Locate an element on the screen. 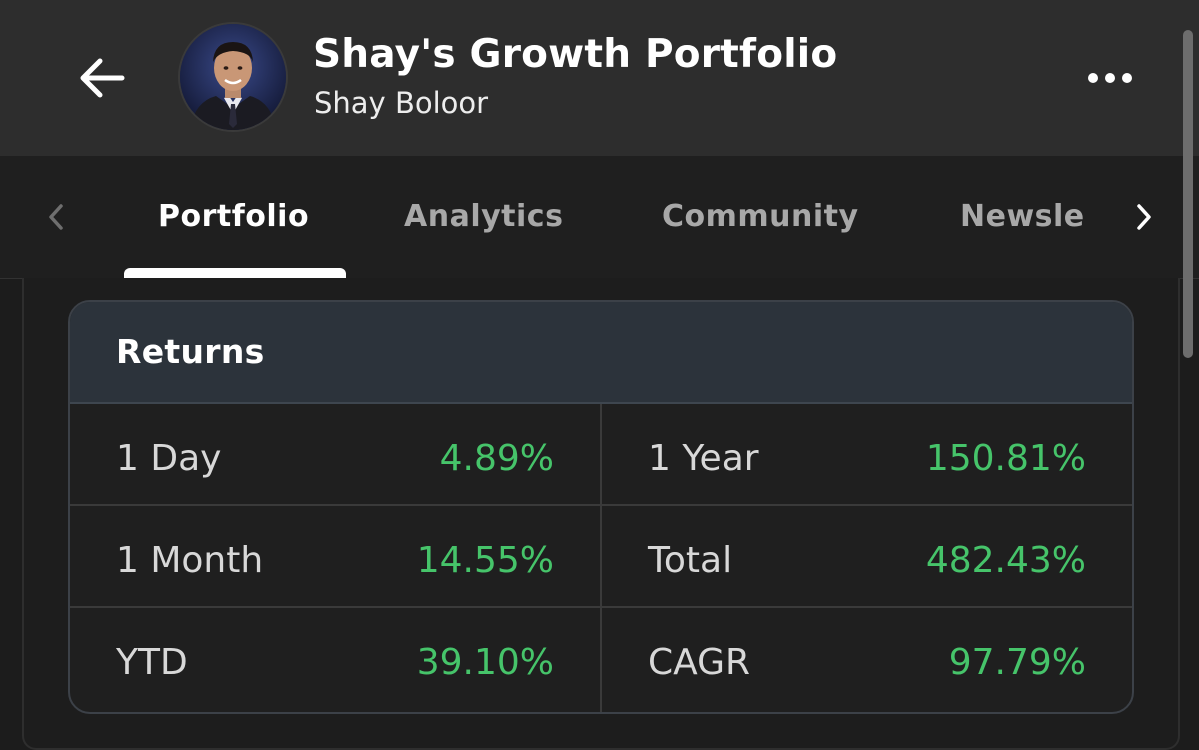 This screenshot has width=1199, height=750. return-cell-1-year: 1 Year 150.81% is located at coordinates (867, 454).